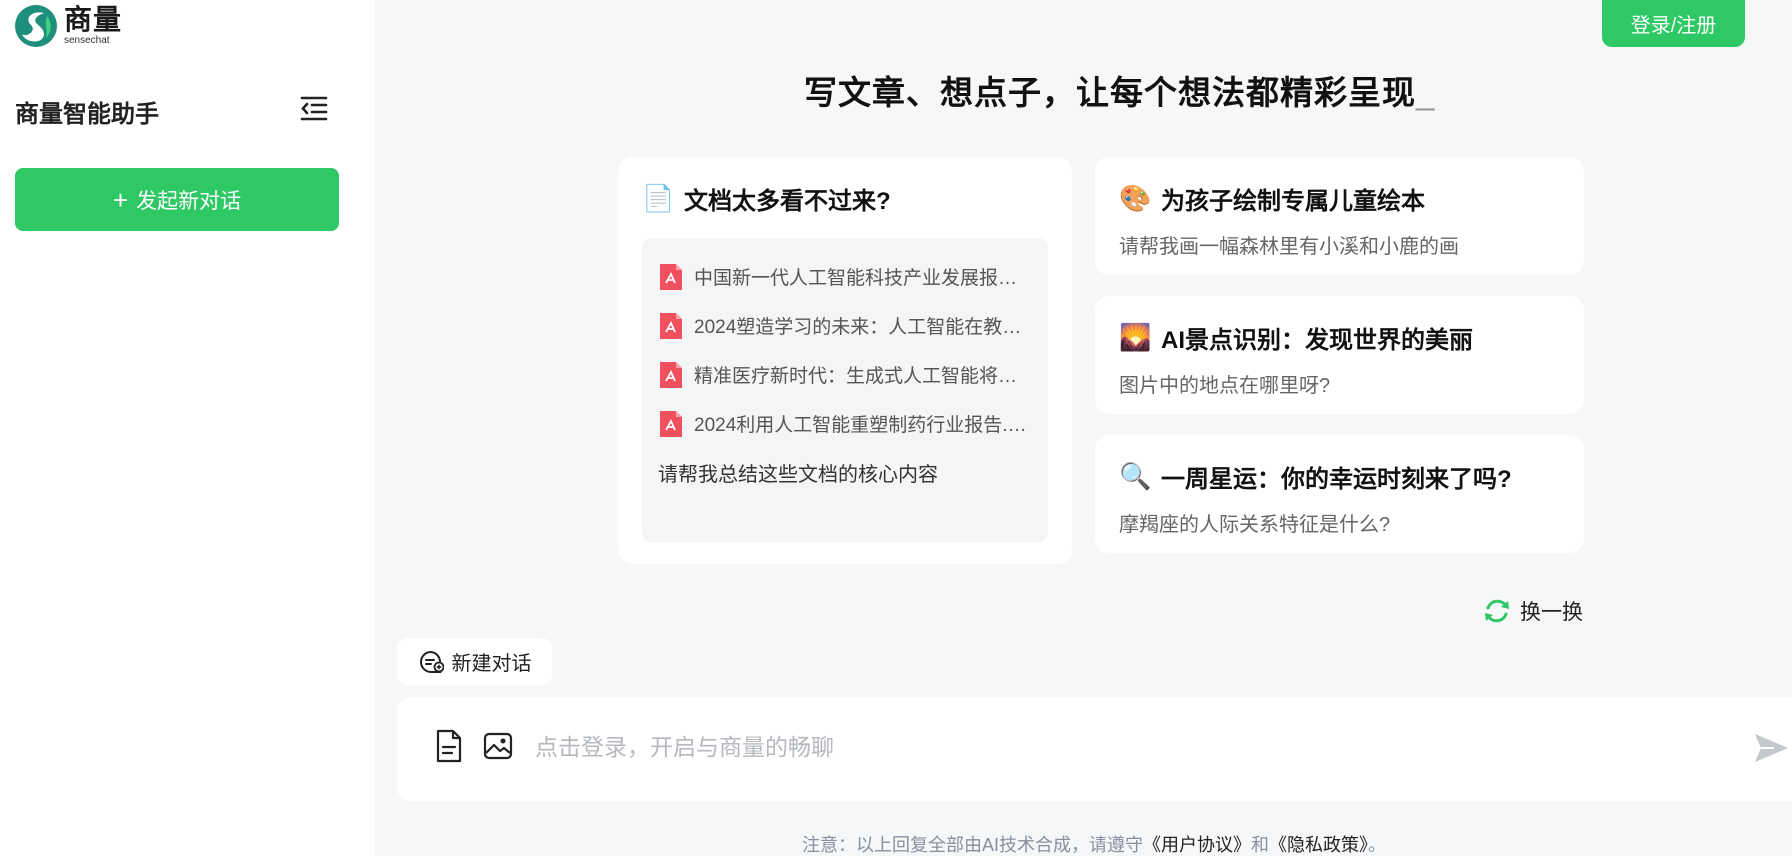 The image size is (1792, 856). I want to click on refresh-icon, so click(1497, 611).